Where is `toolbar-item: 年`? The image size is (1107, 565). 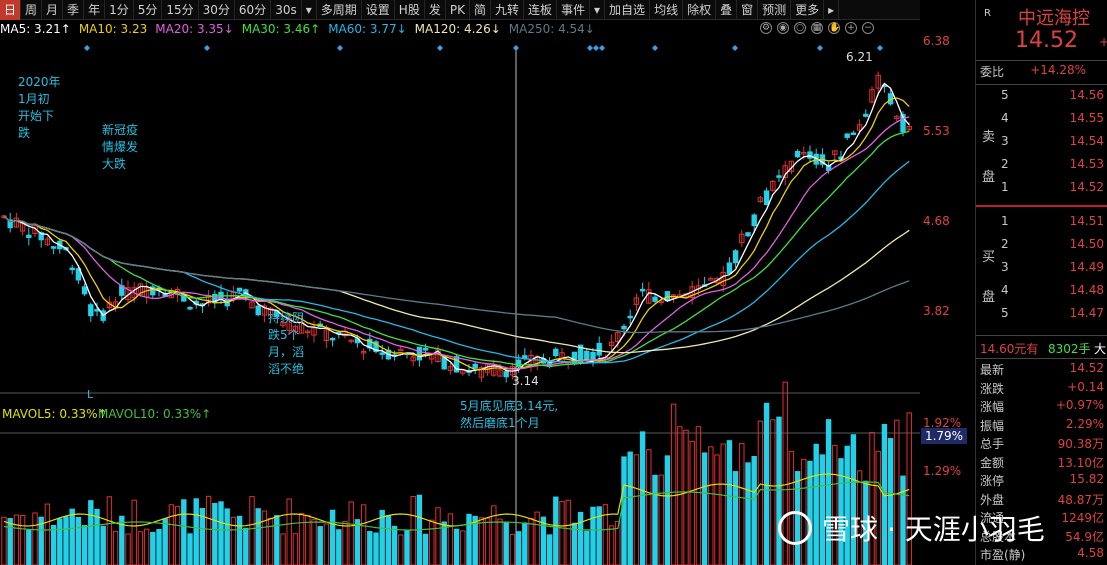
toolbar-item: 年 is located at coordinates (95, 10).